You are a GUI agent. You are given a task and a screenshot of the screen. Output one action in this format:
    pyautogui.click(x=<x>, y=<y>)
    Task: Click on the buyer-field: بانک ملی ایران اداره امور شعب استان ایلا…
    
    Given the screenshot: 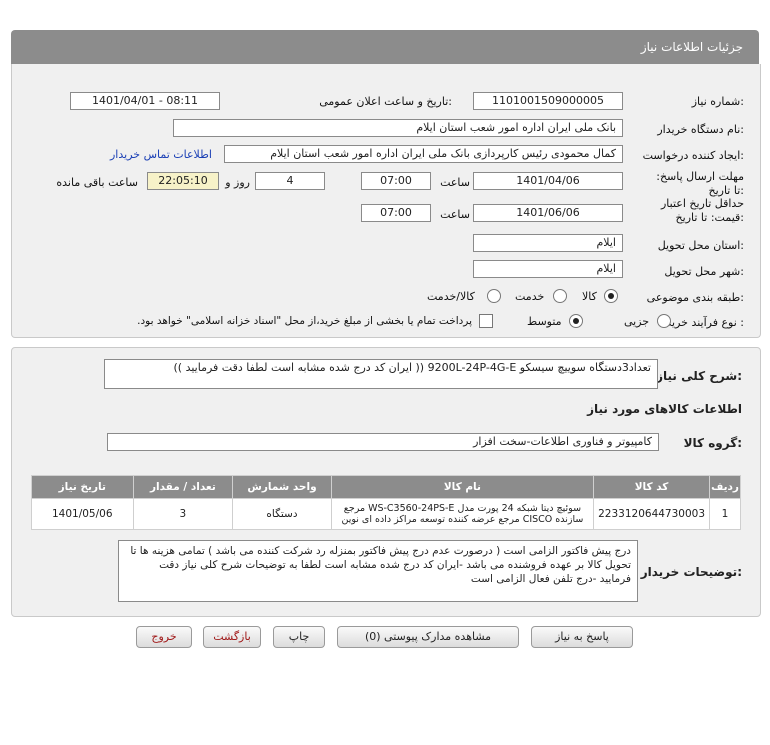 What is the action you would take?
    pyautogui.click(x=398, y=128)
    